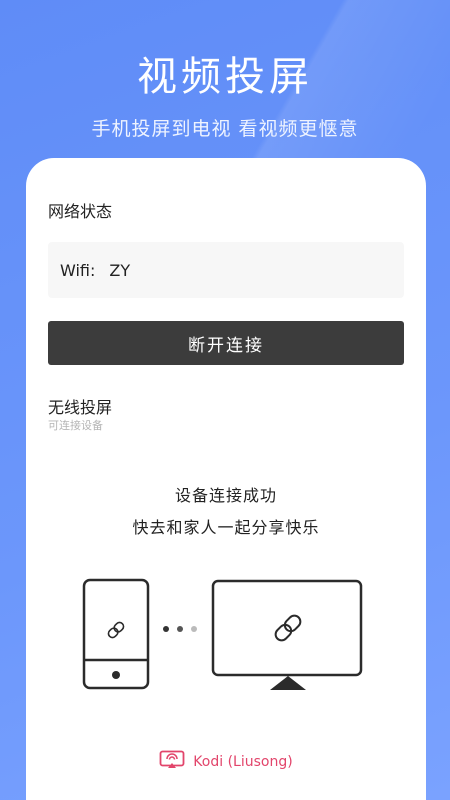 The width and height of the screenshot is (450, 800). Describe the element at coordinates (80, 211) in the screenshot. I see `network-status-title: 网络状态` at that location.